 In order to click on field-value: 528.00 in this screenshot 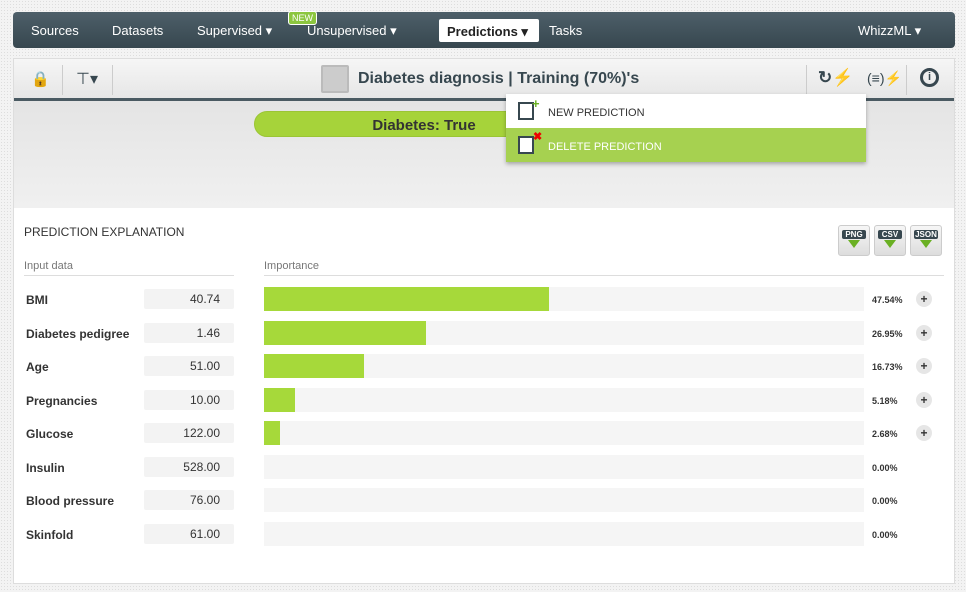, I will do `click(189, 466)`.